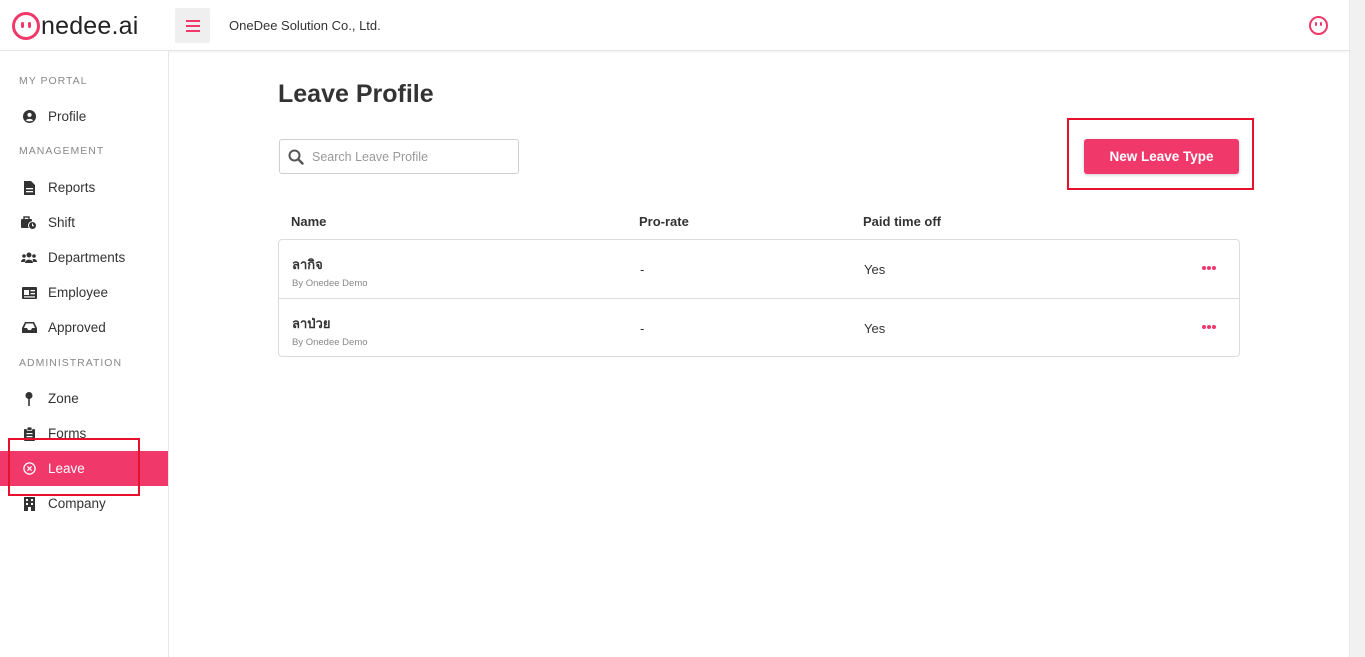 Image resolution: width=1365 pixels, height=657 pixels. Describe the element at coordinates (412, 156) in the screenshot. I see `search-input` at that location.